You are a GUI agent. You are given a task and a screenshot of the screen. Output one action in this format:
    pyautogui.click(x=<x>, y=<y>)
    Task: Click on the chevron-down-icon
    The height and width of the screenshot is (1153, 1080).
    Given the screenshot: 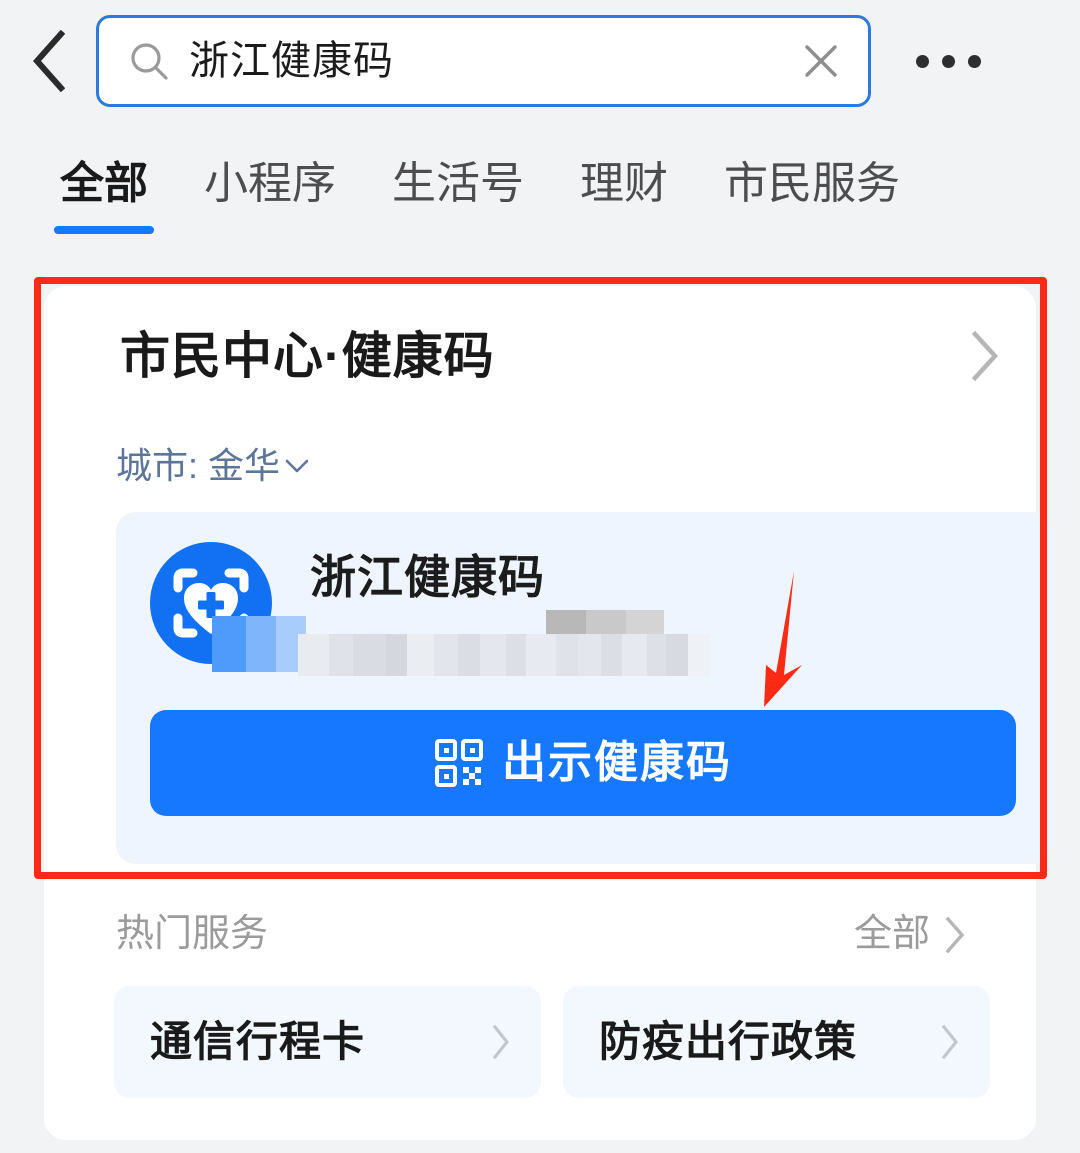 What is the action you would take?
    pyautogui.click(x=297, y=466)
    